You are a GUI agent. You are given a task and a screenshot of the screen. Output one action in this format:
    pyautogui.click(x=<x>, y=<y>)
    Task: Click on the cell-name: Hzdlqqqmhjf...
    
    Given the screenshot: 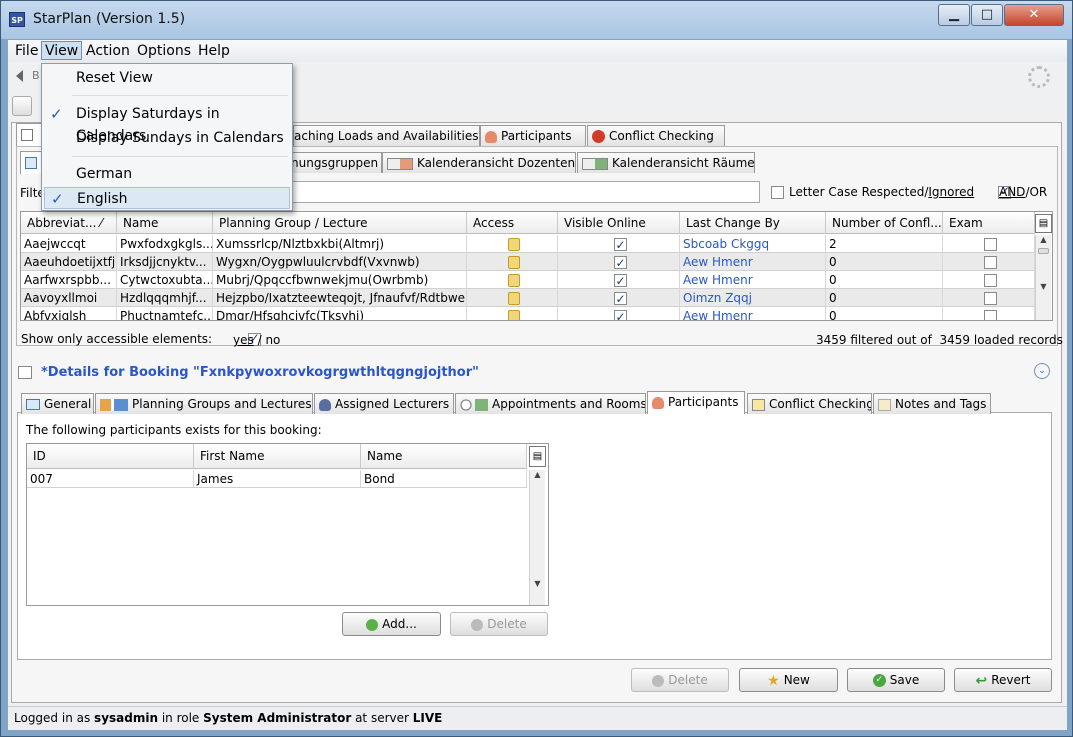 What is the action you would take?
    pyautogui.click(x=165, y=298)
    